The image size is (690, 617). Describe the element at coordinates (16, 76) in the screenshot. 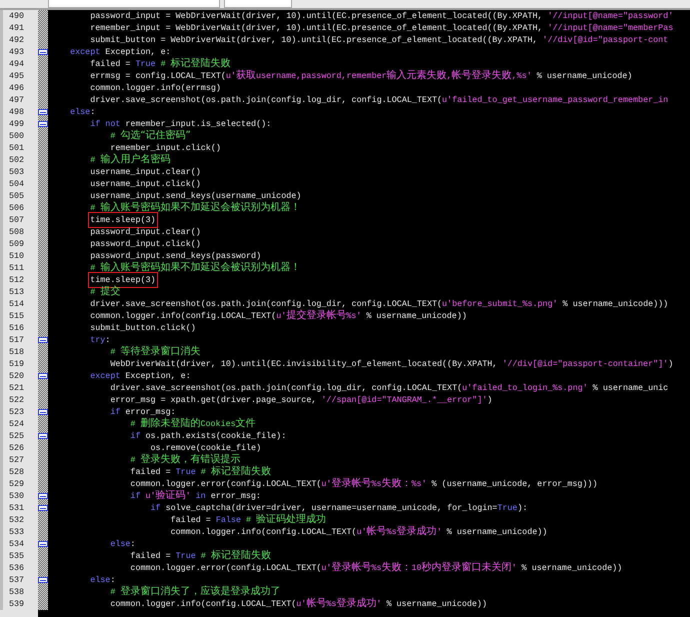

I see `line-number: 495` at that location.